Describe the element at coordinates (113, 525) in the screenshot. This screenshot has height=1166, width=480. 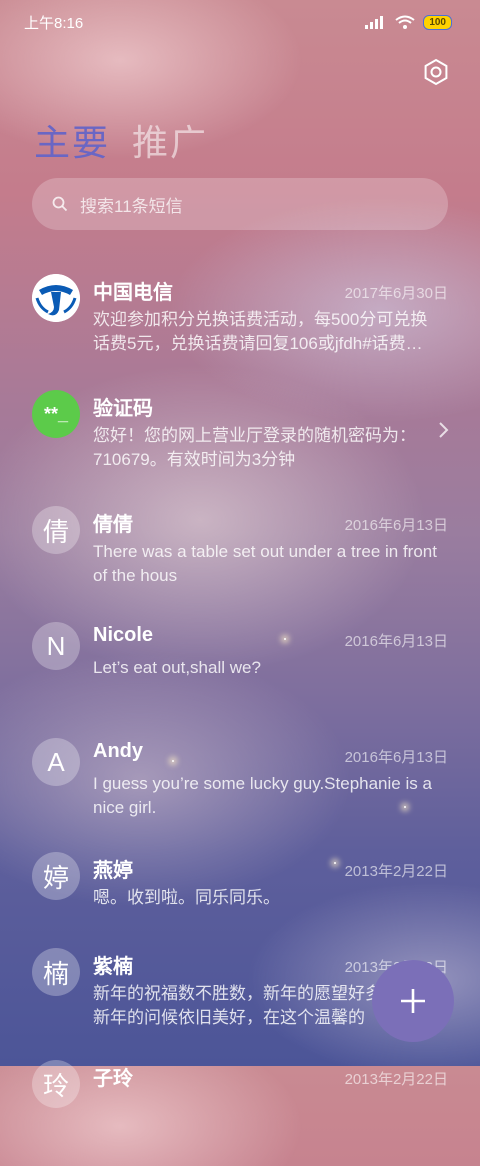
I see `contact-name: 倩倩` at that location.